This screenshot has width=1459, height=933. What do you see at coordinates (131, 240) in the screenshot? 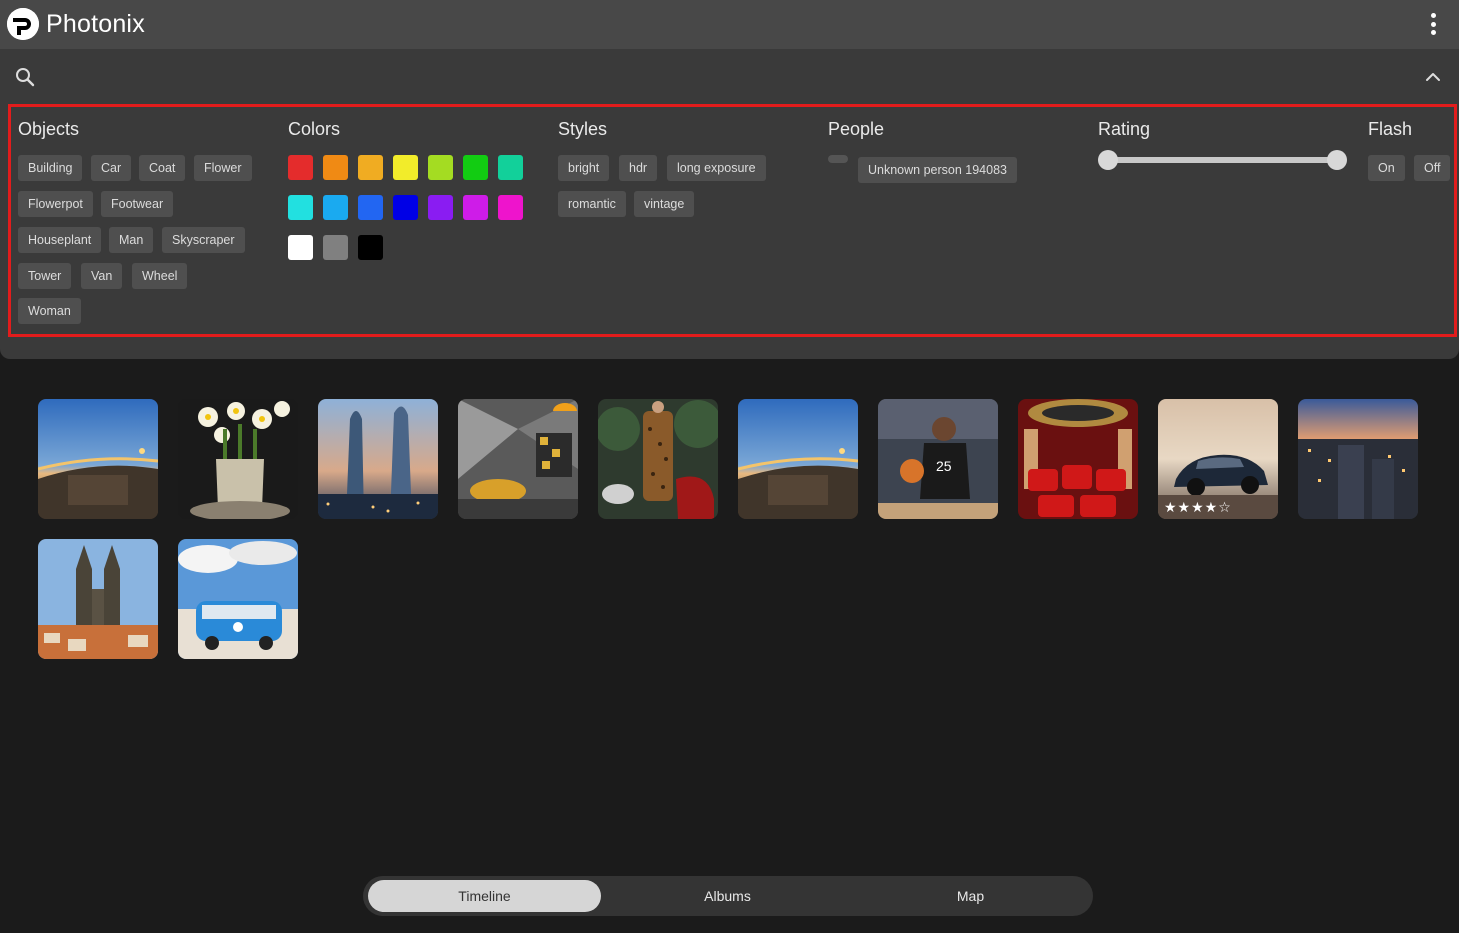
I see `chip-man: Man` at bounding box center [131, 240].